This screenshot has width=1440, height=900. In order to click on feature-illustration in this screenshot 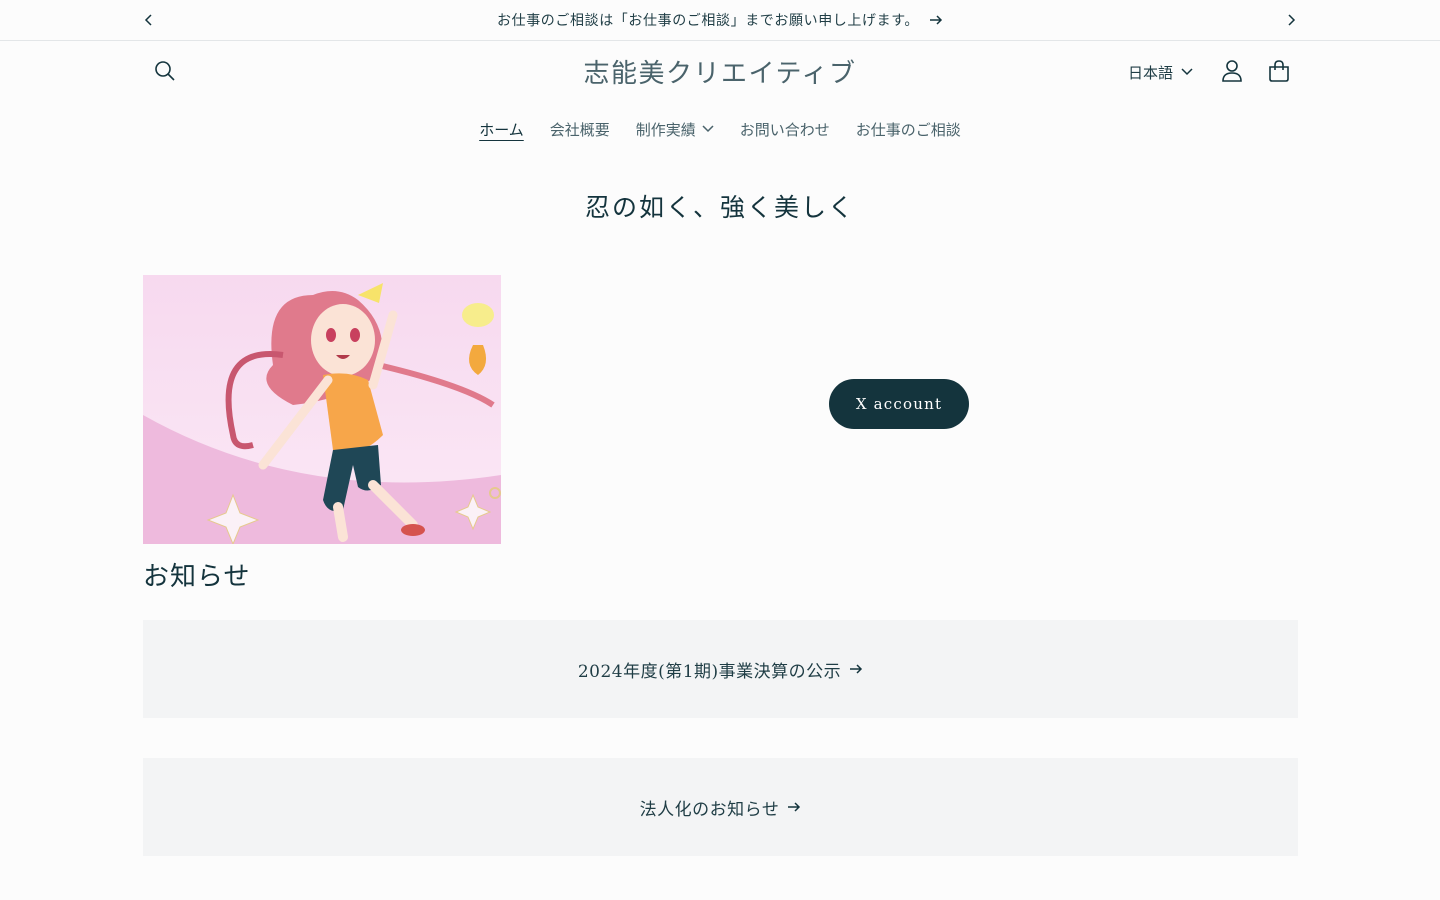, I will do `click(322, 409)`.